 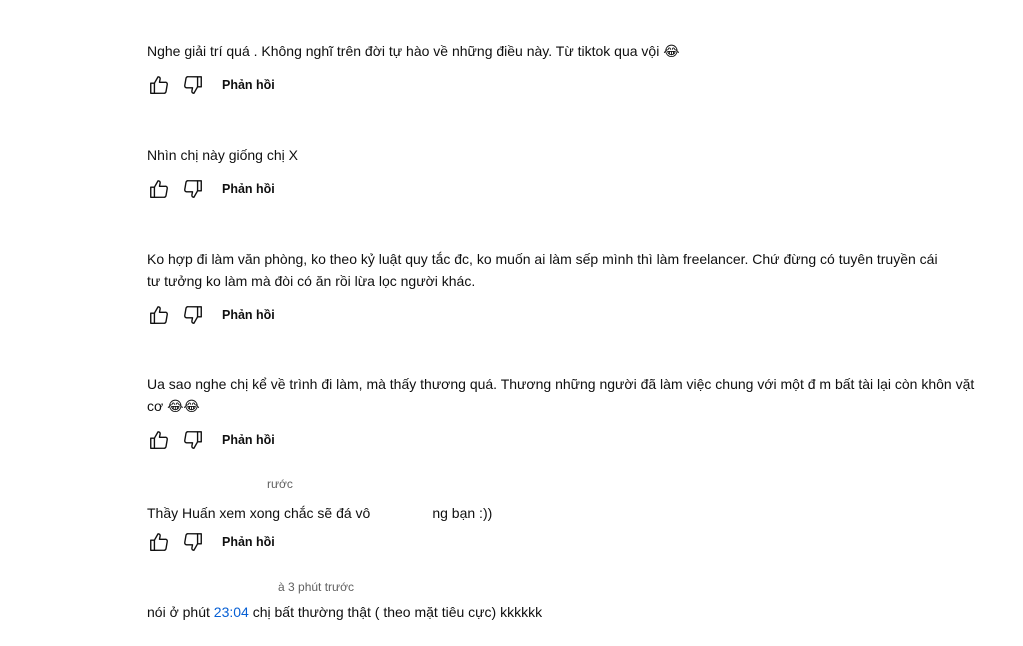 What do you see at coordinates (567, 484) in the screenshot?
I see `comment-meta: rước` at bounding box center [567, 484].